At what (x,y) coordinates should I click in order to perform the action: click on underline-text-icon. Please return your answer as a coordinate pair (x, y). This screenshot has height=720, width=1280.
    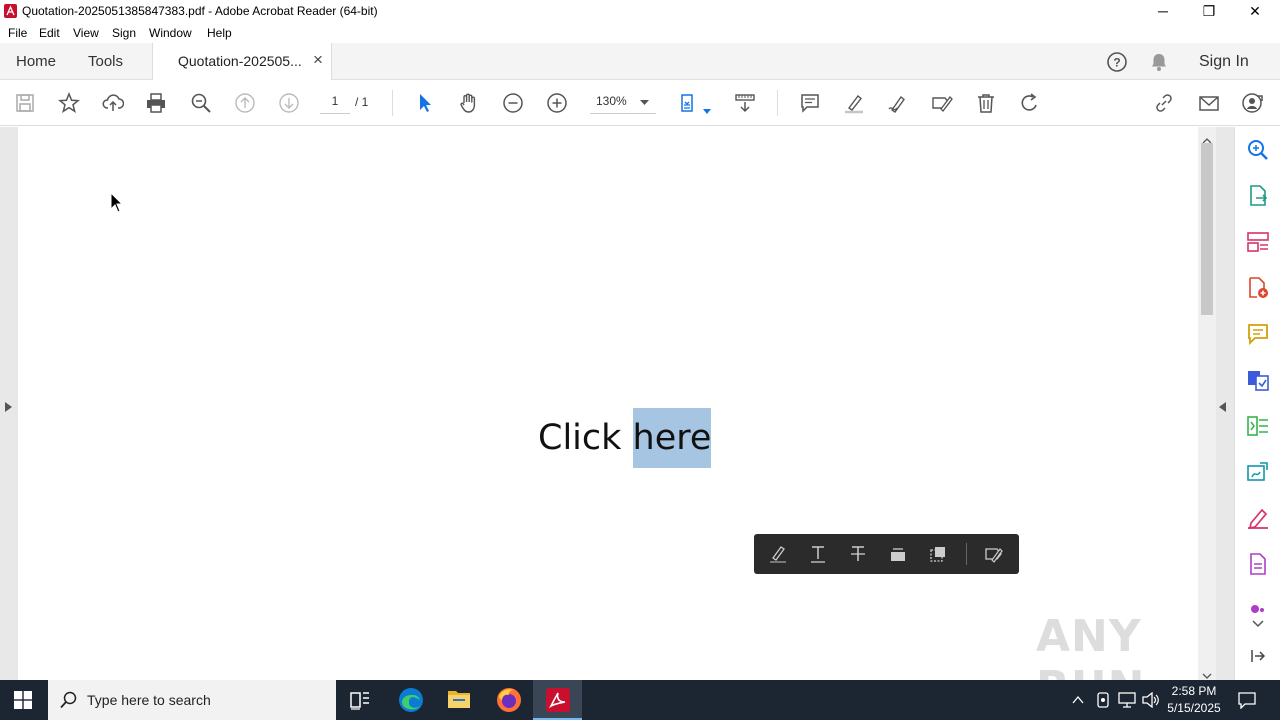
    Looking at the image, I should click on (818, 554).